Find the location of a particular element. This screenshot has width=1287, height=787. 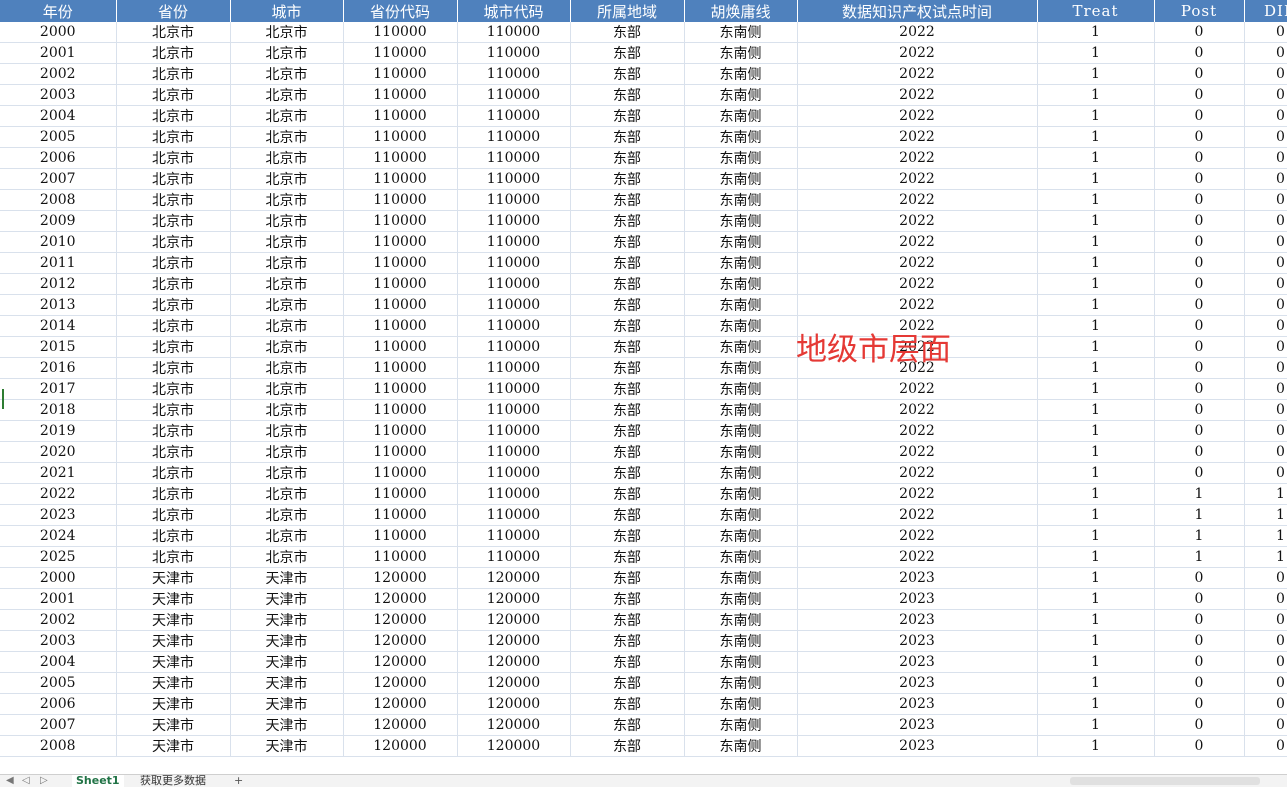

cell-year: 2014 is located at coordinates (58, 326).